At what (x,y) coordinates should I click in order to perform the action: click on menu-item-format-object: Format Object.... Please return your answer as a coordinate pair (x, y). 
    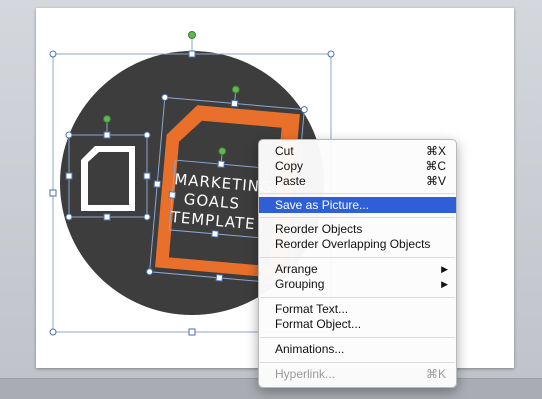
    Looking at the image, I should click on (357, 324).